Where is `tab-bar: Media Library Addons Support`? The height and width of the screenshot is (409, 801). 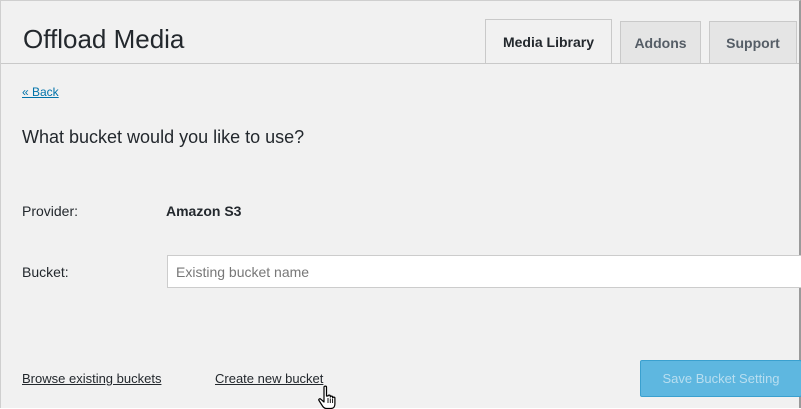
tab-bar: Media Library Addons Support is located at coordinates (637, 41).